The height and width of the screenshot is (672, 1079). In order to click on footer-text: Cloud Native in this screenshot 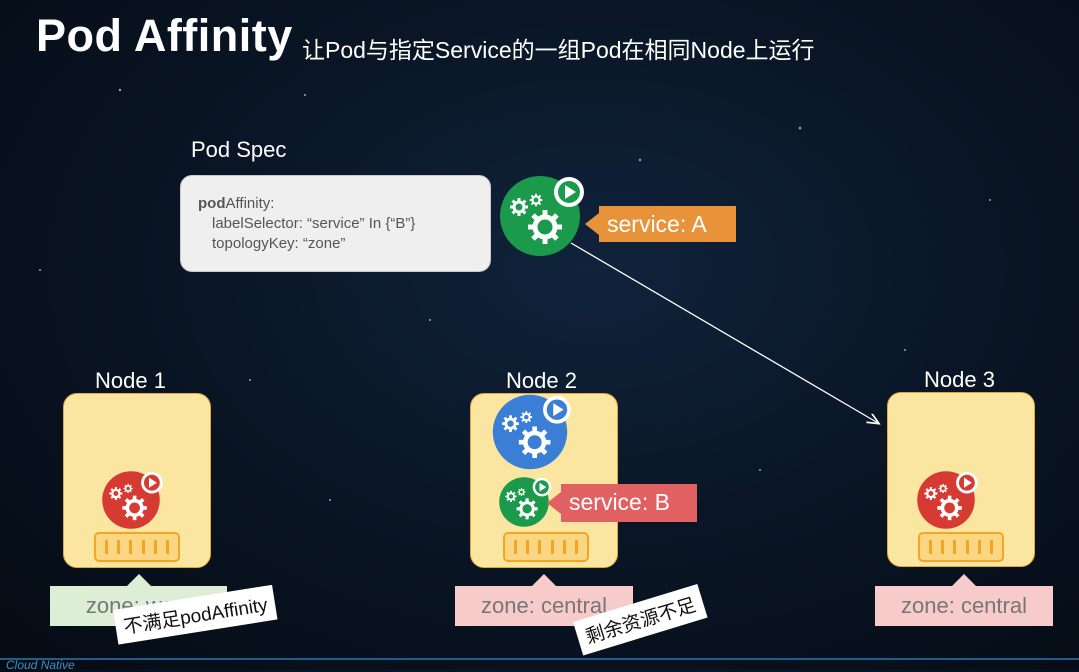, I will do `click(40, 665)`.